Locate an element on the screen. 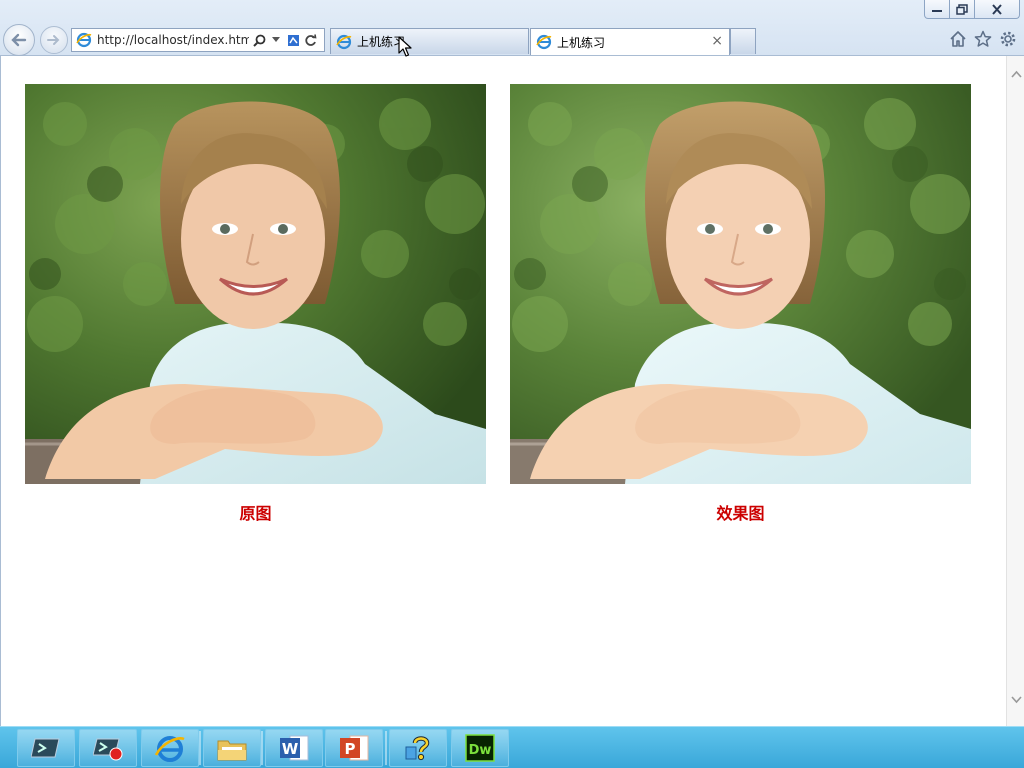 Image resolution: width=1024 pixels, height=768 pixels. refresh-icon is located at coordinates (310, 40).